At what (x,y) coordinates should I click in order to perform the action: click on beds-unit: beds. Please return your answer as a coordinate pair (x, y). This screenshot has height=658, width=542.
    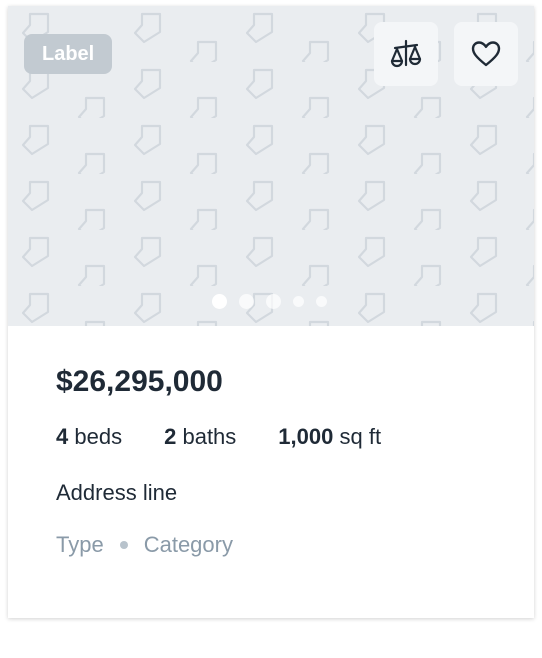
    Looking at the image, I should click on (98, 436).